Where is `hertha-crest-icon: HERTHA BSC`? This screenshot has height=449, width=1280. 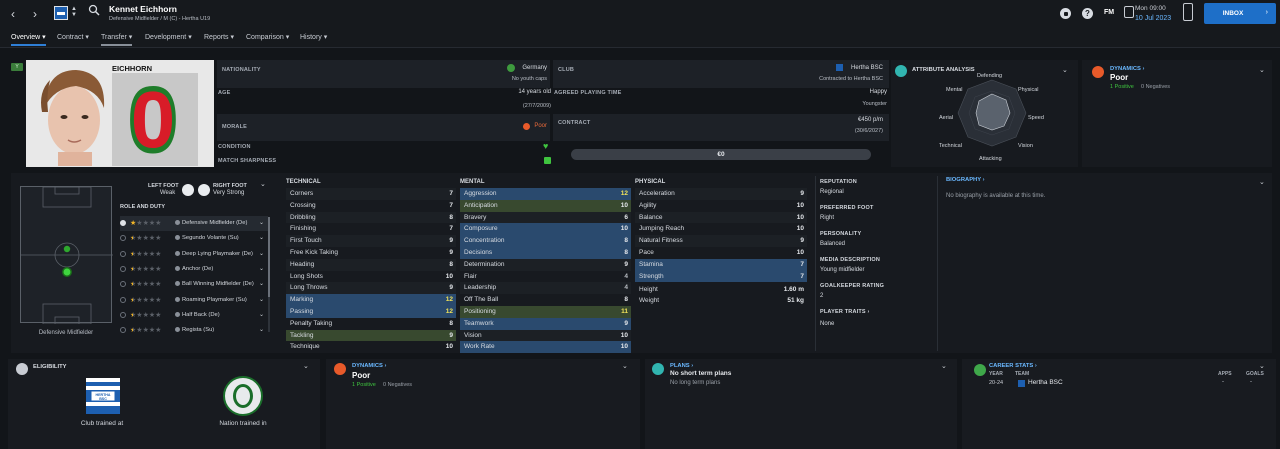 hertha-crest-icon: HERTHA BSC is located at coordinates (103, 396).